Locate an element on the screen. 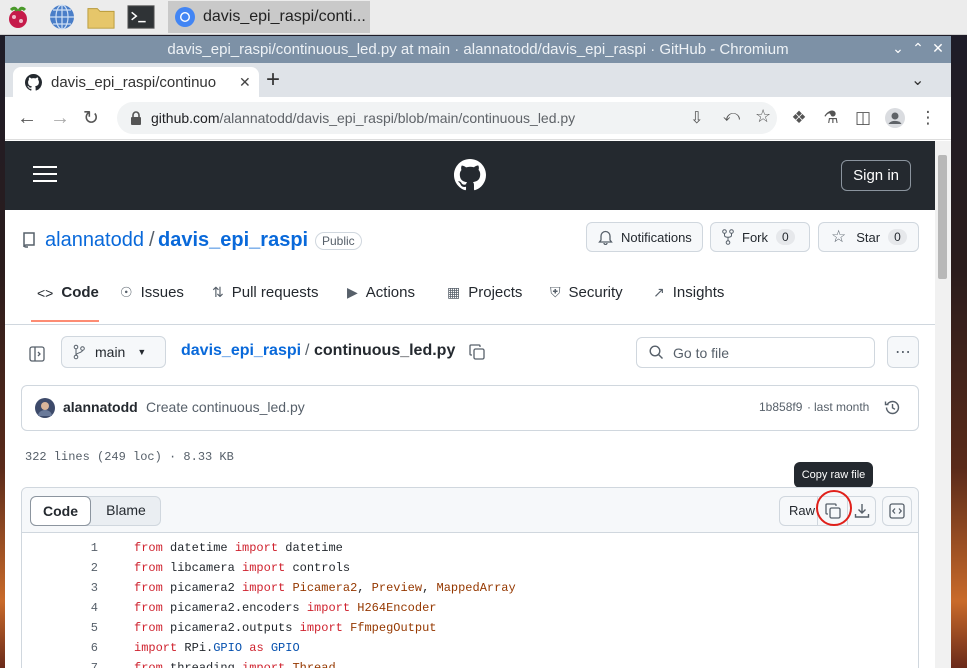 The image size is (967, 668). tab-issues: ☉ Issues is located at coordinates (152, 292).